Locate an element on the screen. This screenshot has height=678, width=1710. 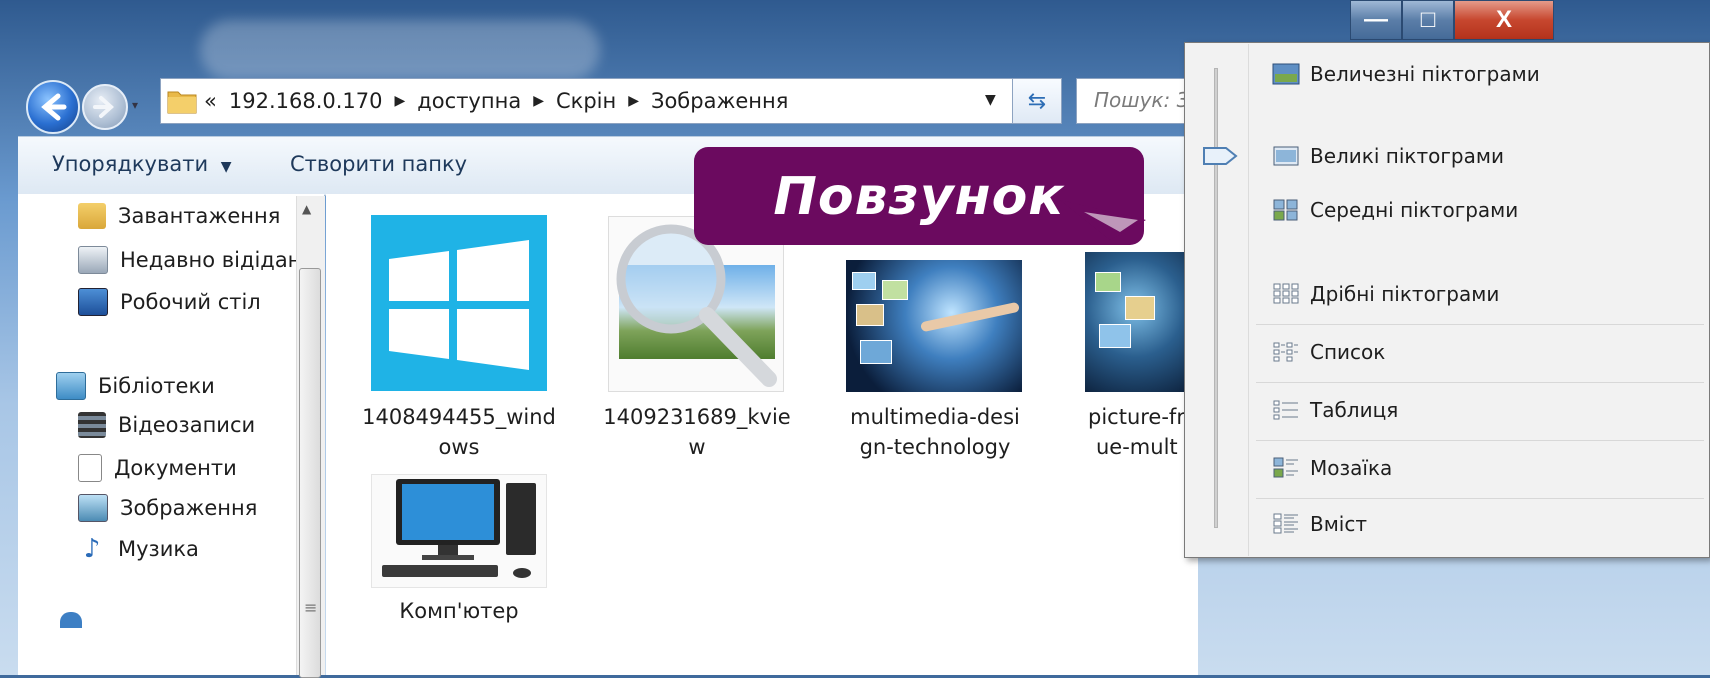
refresh-button: ⇆ is located at coordinates (1037, 101).